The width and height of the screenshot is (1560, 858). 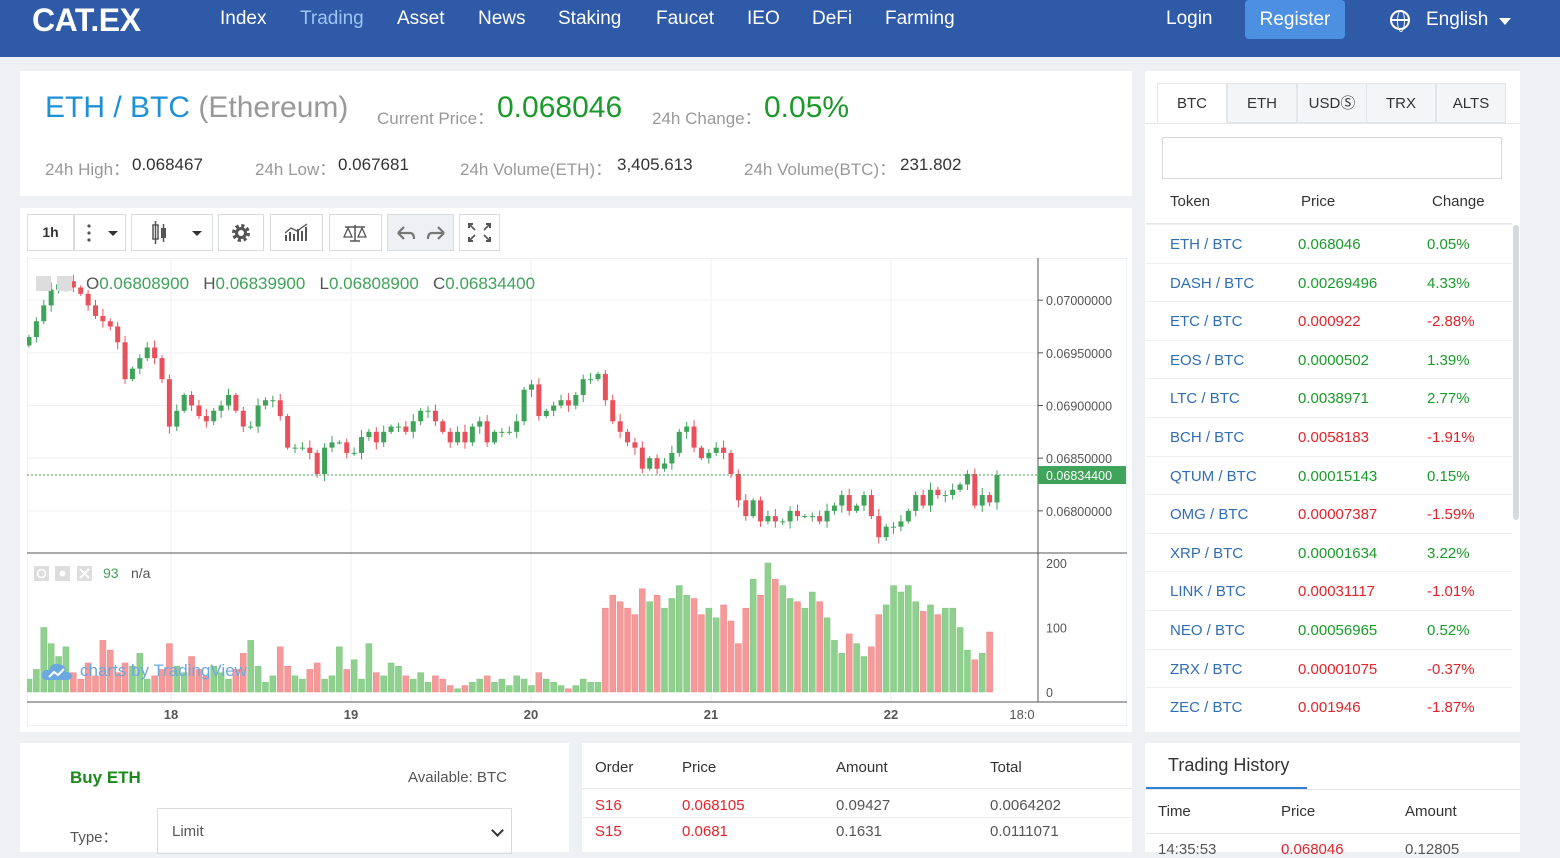 I want to click on market-row: ETH / BTC 0.068046 0.05%, so click(x=1329, y=243).